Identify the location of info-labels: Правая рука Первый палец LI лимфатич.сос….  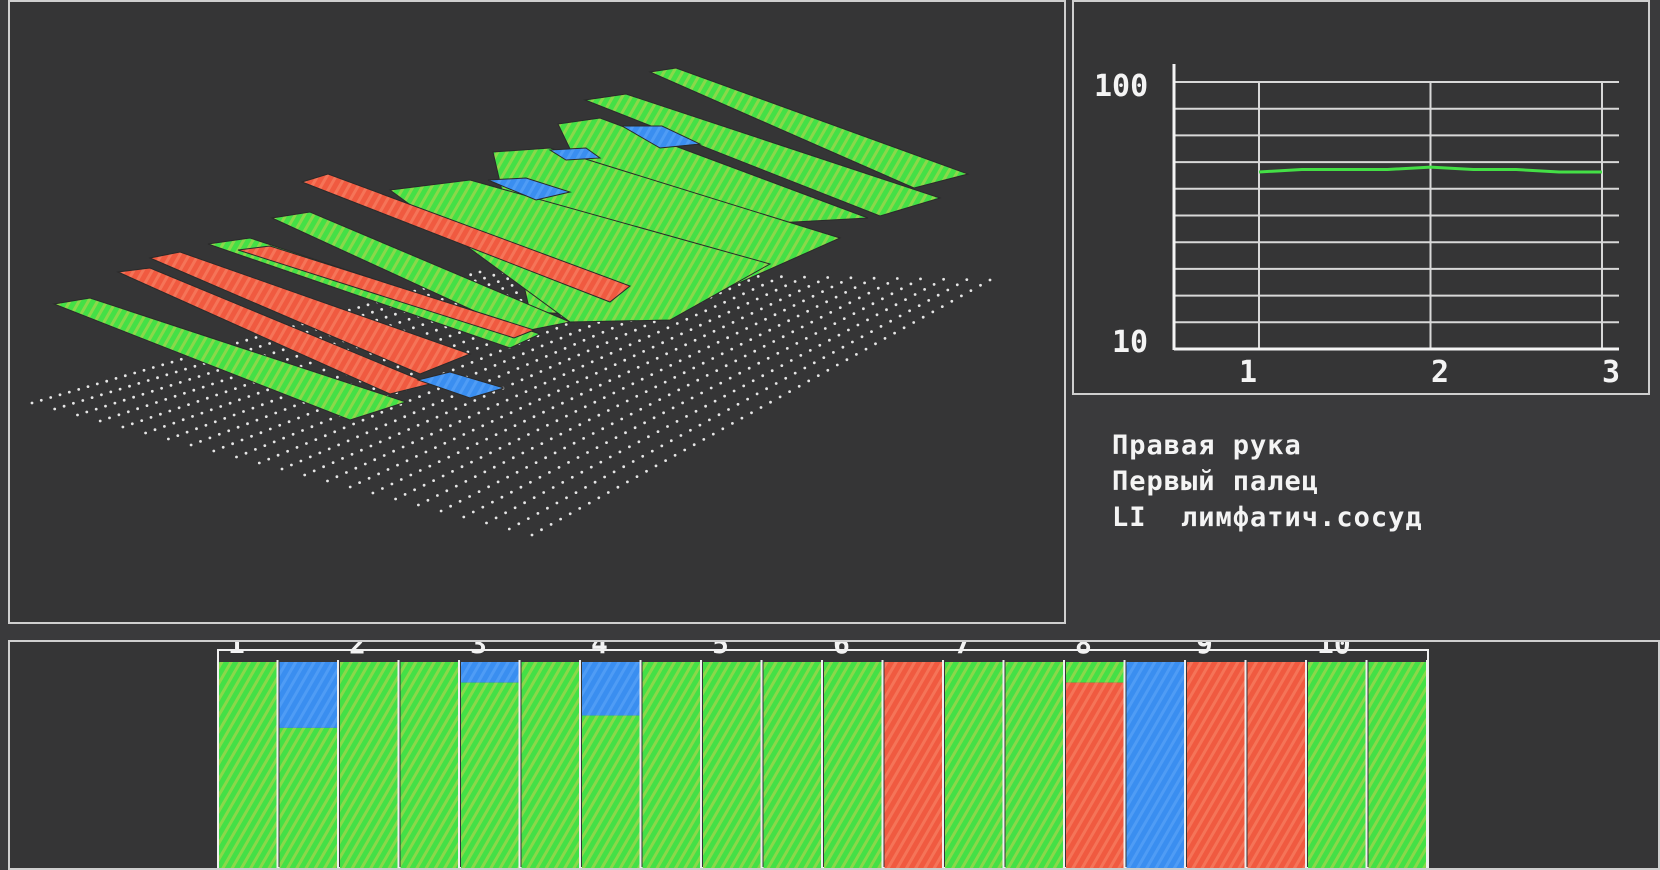
(1267, 482).